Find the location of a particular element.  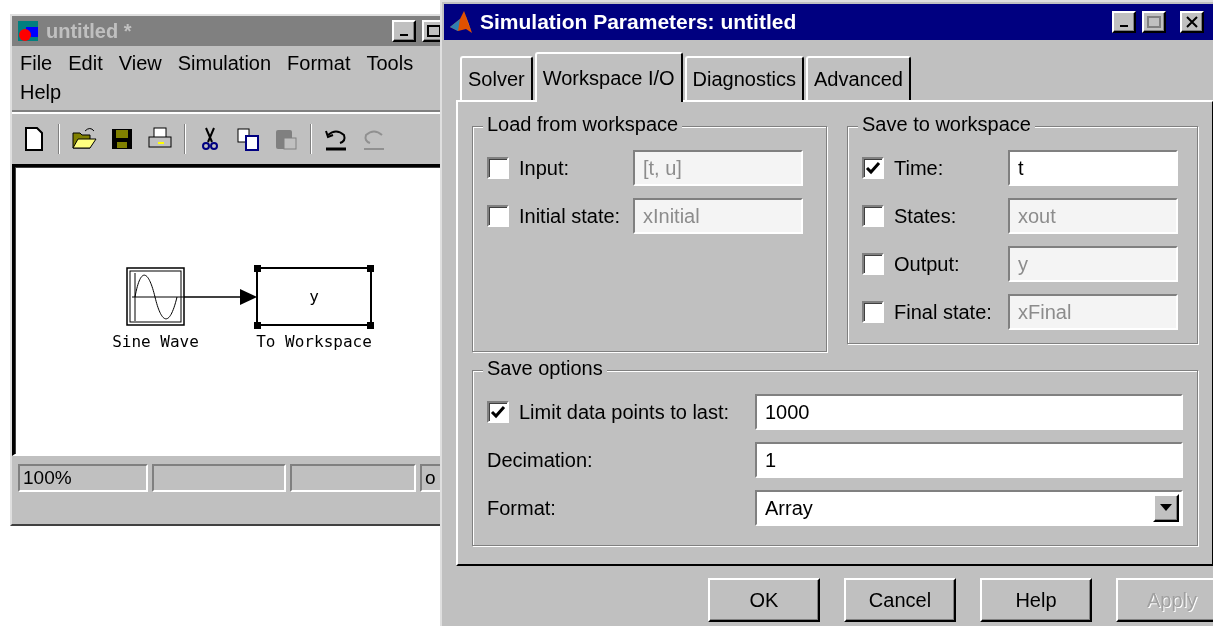

tab: Workspace I/O is located at coordinates (608, 77).